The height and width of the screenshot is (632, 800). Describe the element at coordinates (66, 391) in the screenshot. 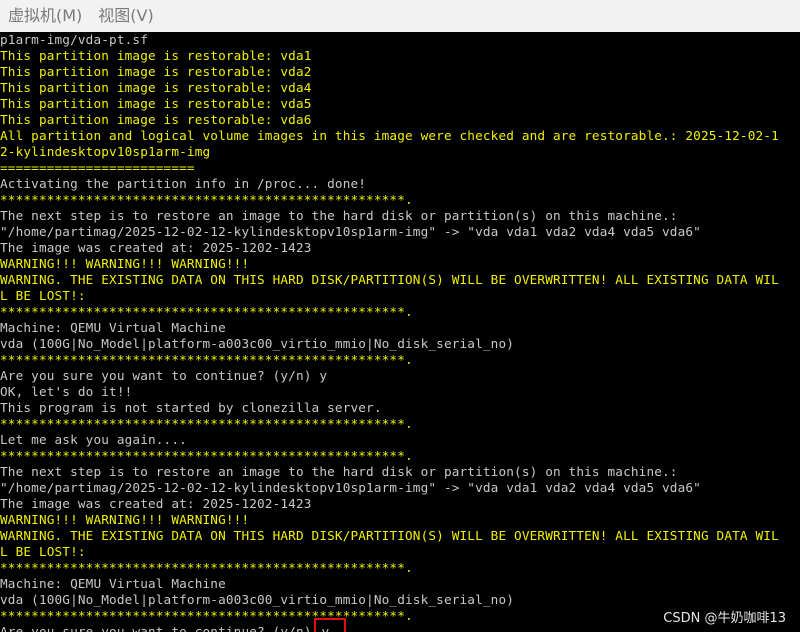

I see `terminal-line: OK, let's do it!!` at that location.